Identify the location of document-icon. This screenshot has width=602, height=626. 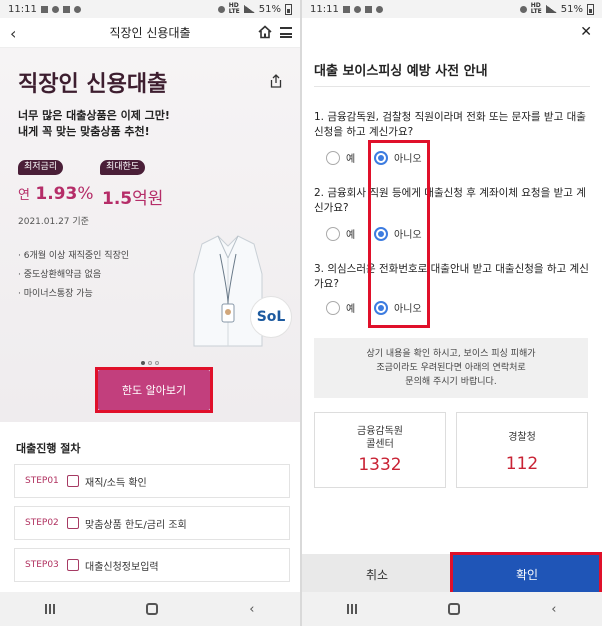
(73, 481).